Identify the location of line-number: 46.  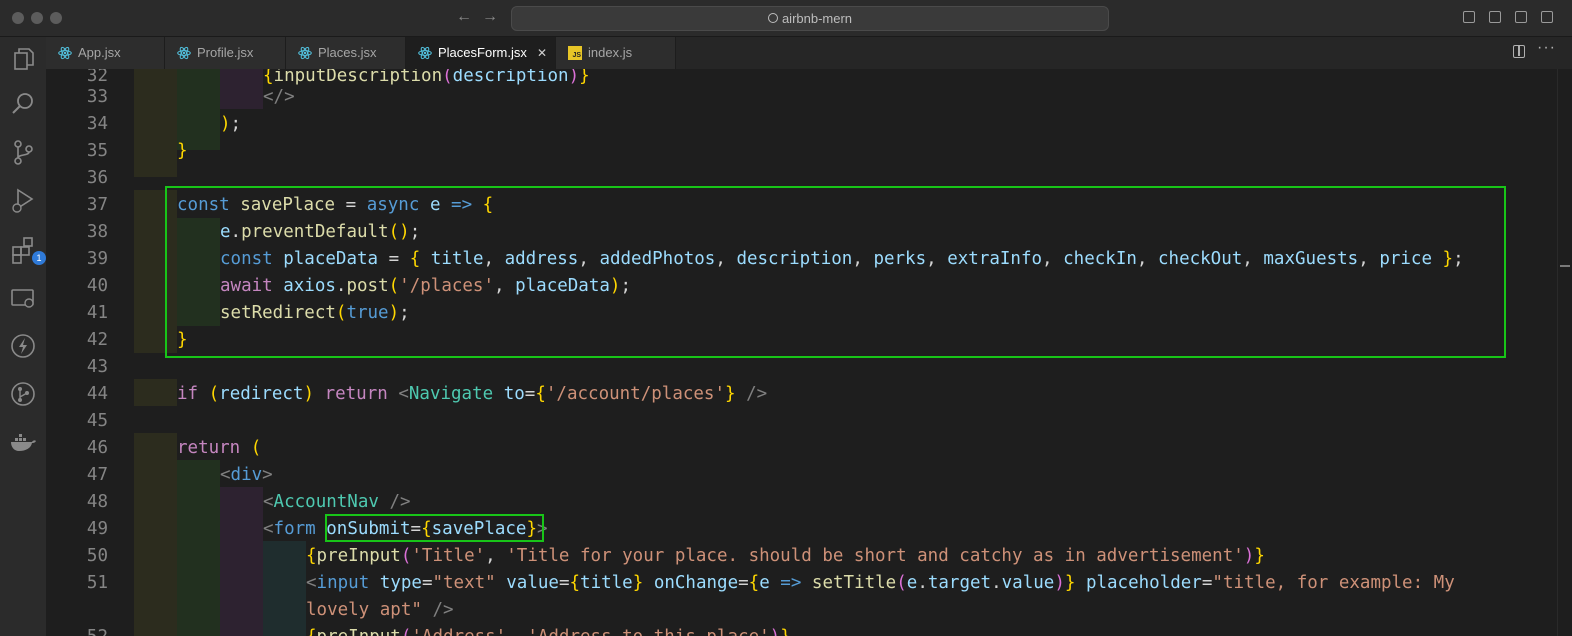
(97, 448).